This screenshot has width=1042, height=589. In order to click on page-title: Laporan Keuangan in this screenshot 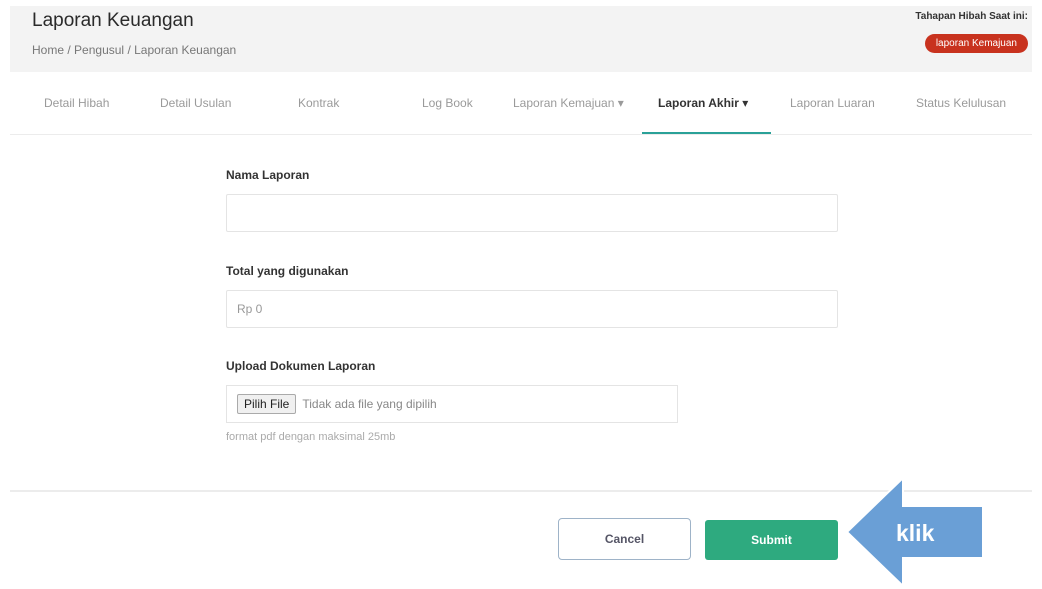, I will do `click(113, 20)`.